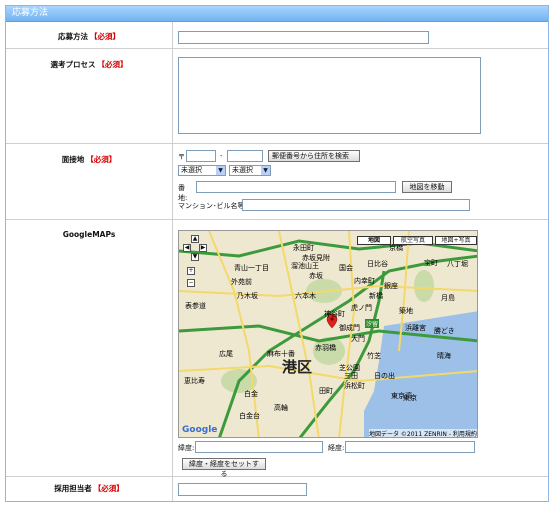  What do you see at coordinates (457, 264) in the screenshot?
I see `map-label: 八丁堀` at bounding box center [457, 264].